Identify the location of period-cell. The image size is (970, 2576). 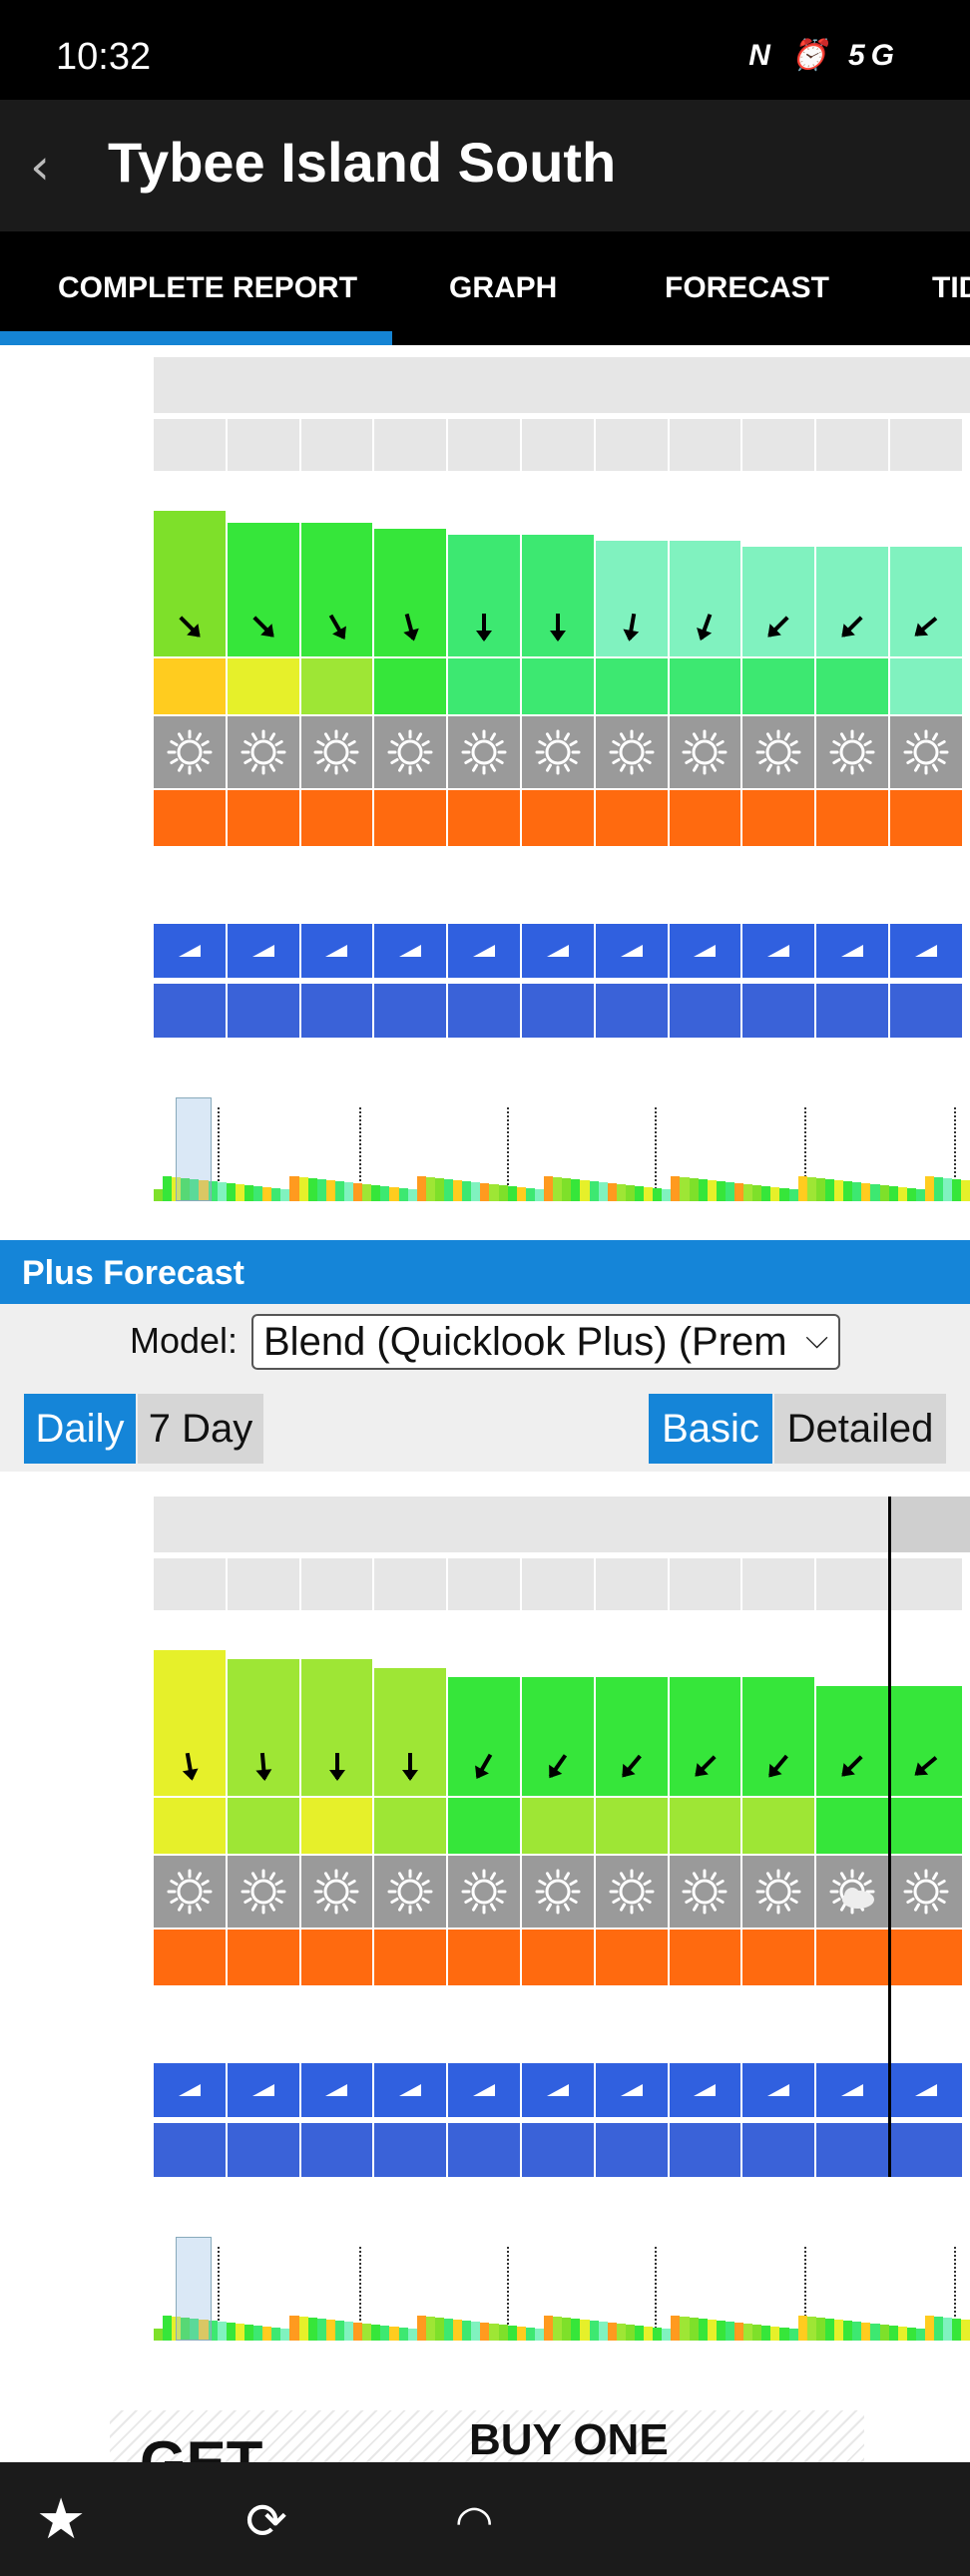
(631, 2150).